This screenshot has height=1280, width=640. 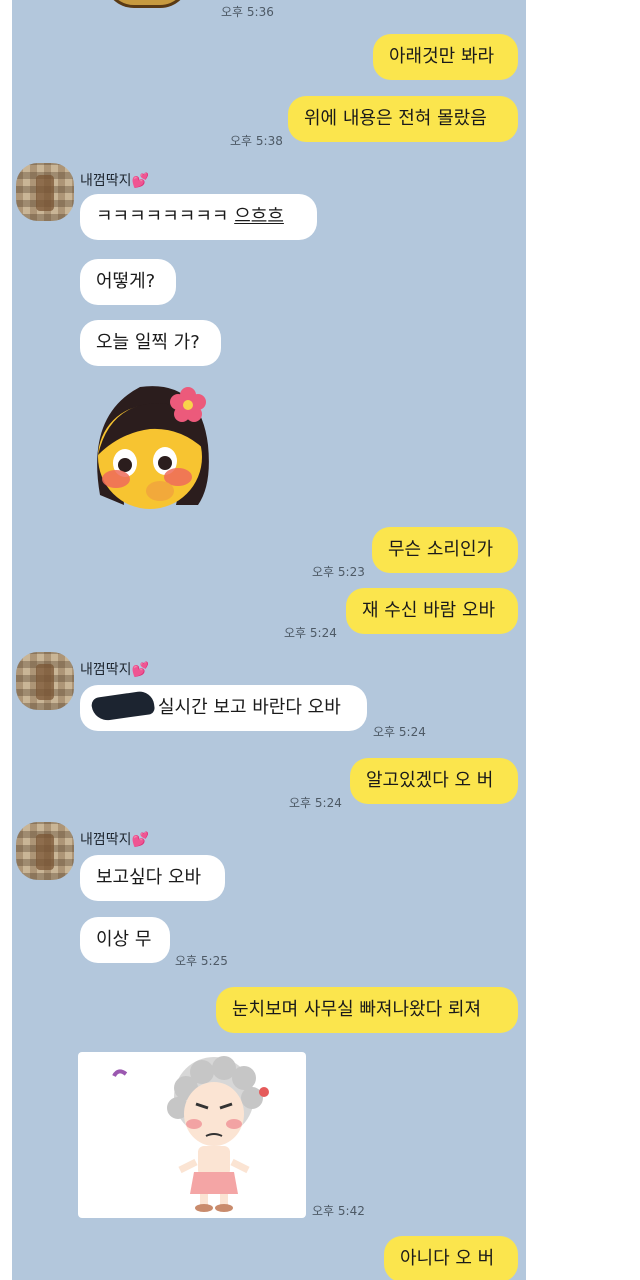 What do you see at coordinates (152, 878) in the screenshot?
I see `their-message: 보고싶다 오바` at bounding box center [152, 878].